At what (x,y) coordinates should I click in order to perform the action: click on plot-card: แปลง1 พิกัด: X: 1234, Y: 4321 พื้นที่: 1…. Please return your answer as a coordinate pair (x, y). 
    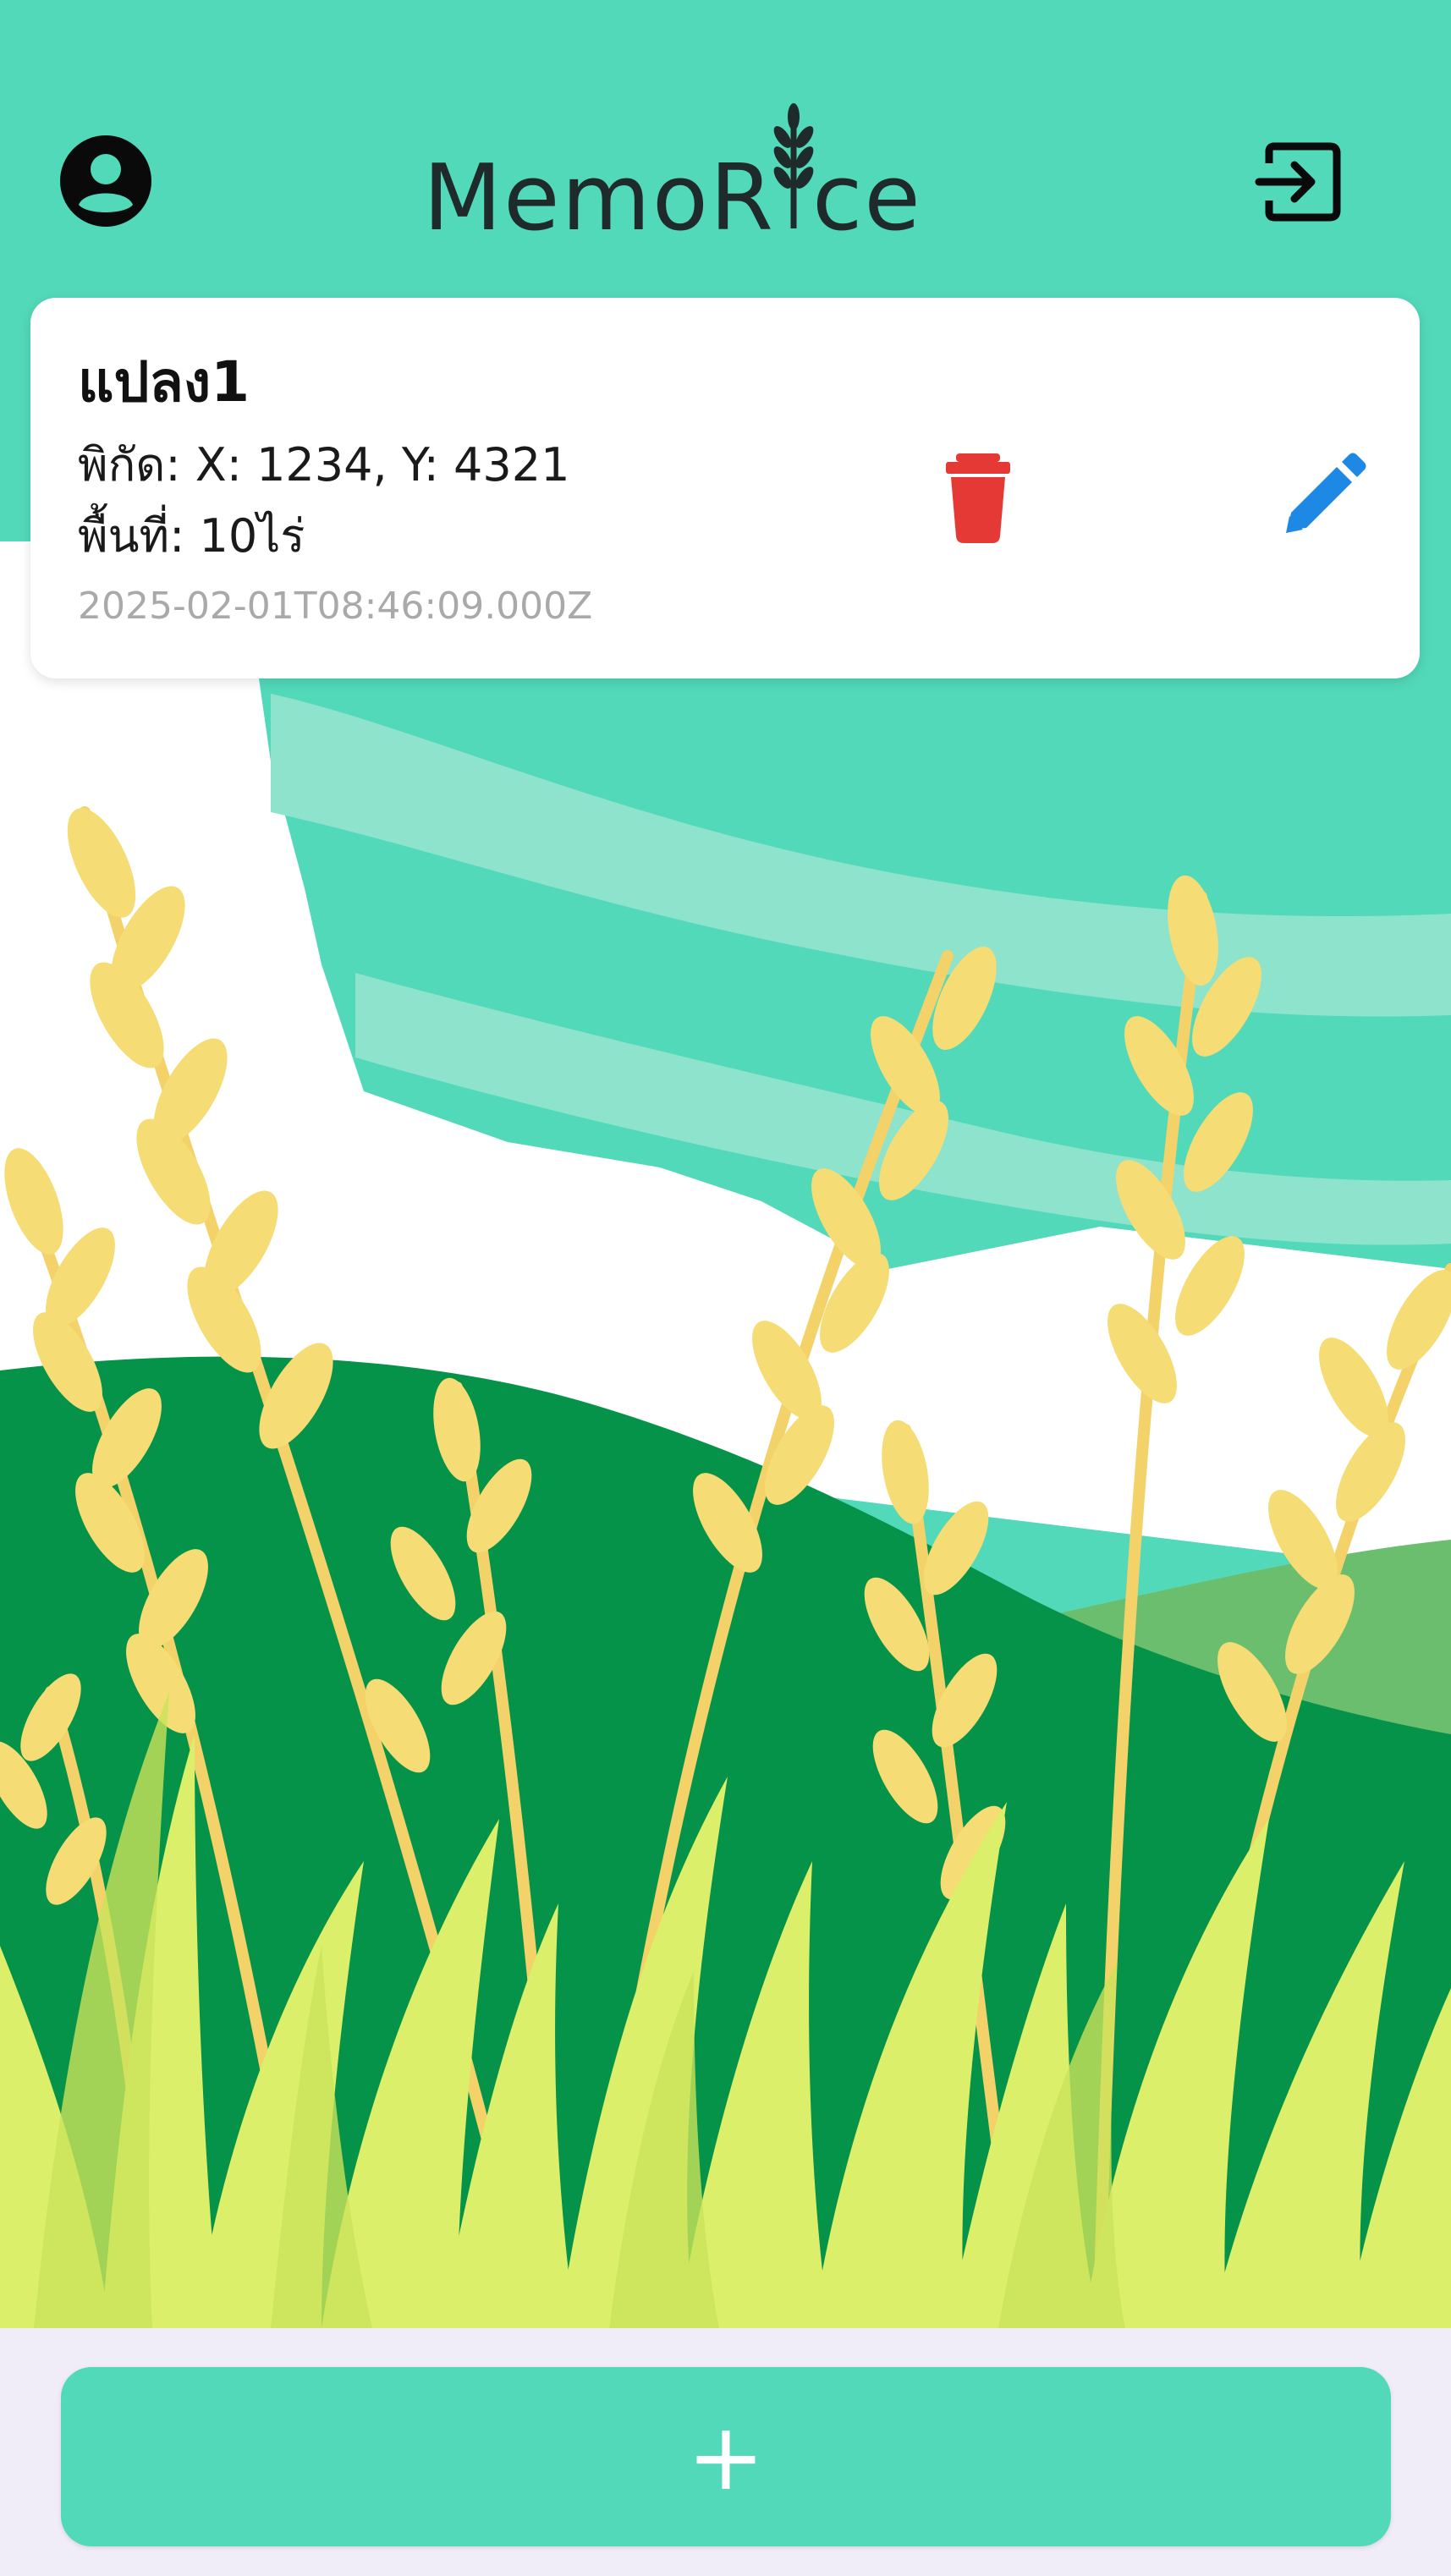
    Looking at the image, I should click on (725, 488).